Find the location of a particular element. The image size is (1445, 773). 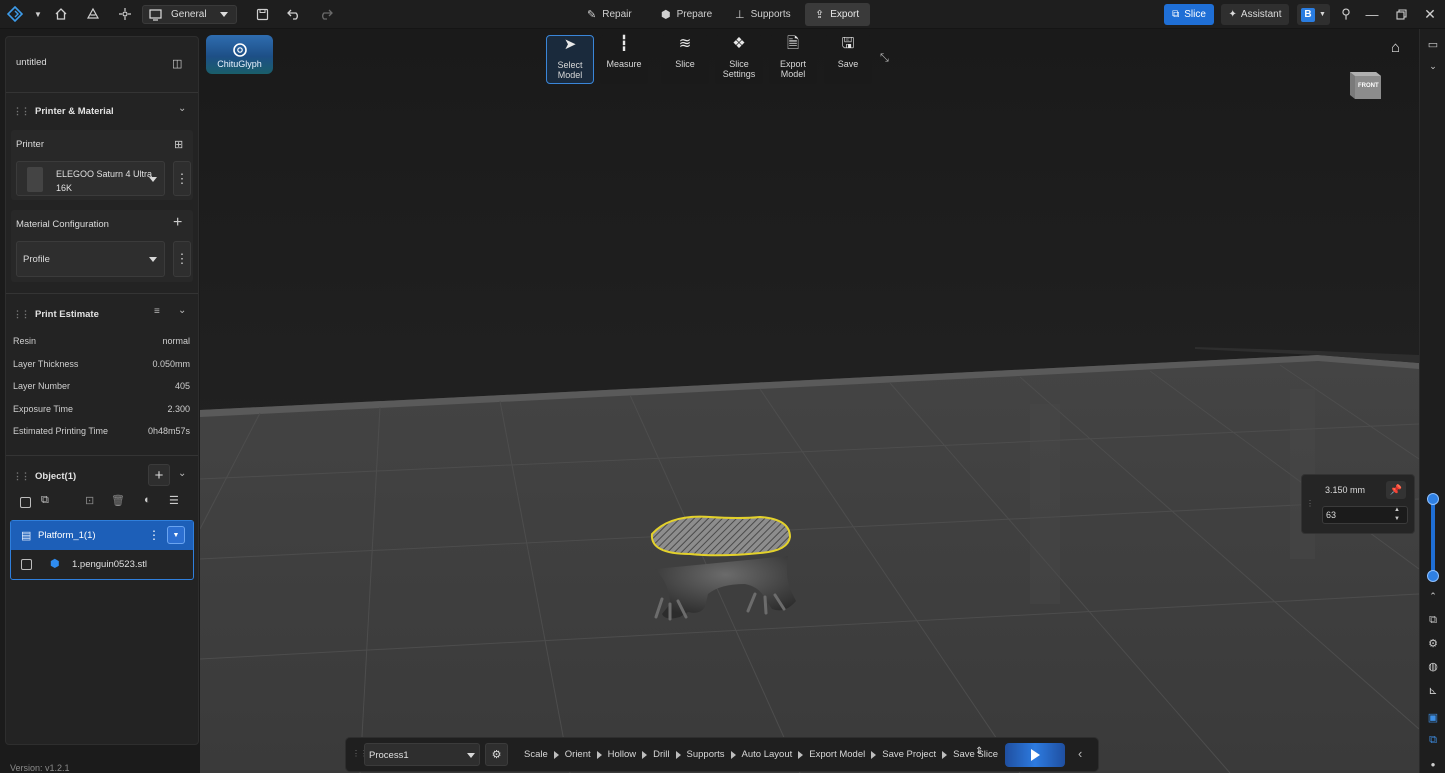

estimate-row-exposure-time: Exposure Time 2.300 is located at coordinates (101, 409).